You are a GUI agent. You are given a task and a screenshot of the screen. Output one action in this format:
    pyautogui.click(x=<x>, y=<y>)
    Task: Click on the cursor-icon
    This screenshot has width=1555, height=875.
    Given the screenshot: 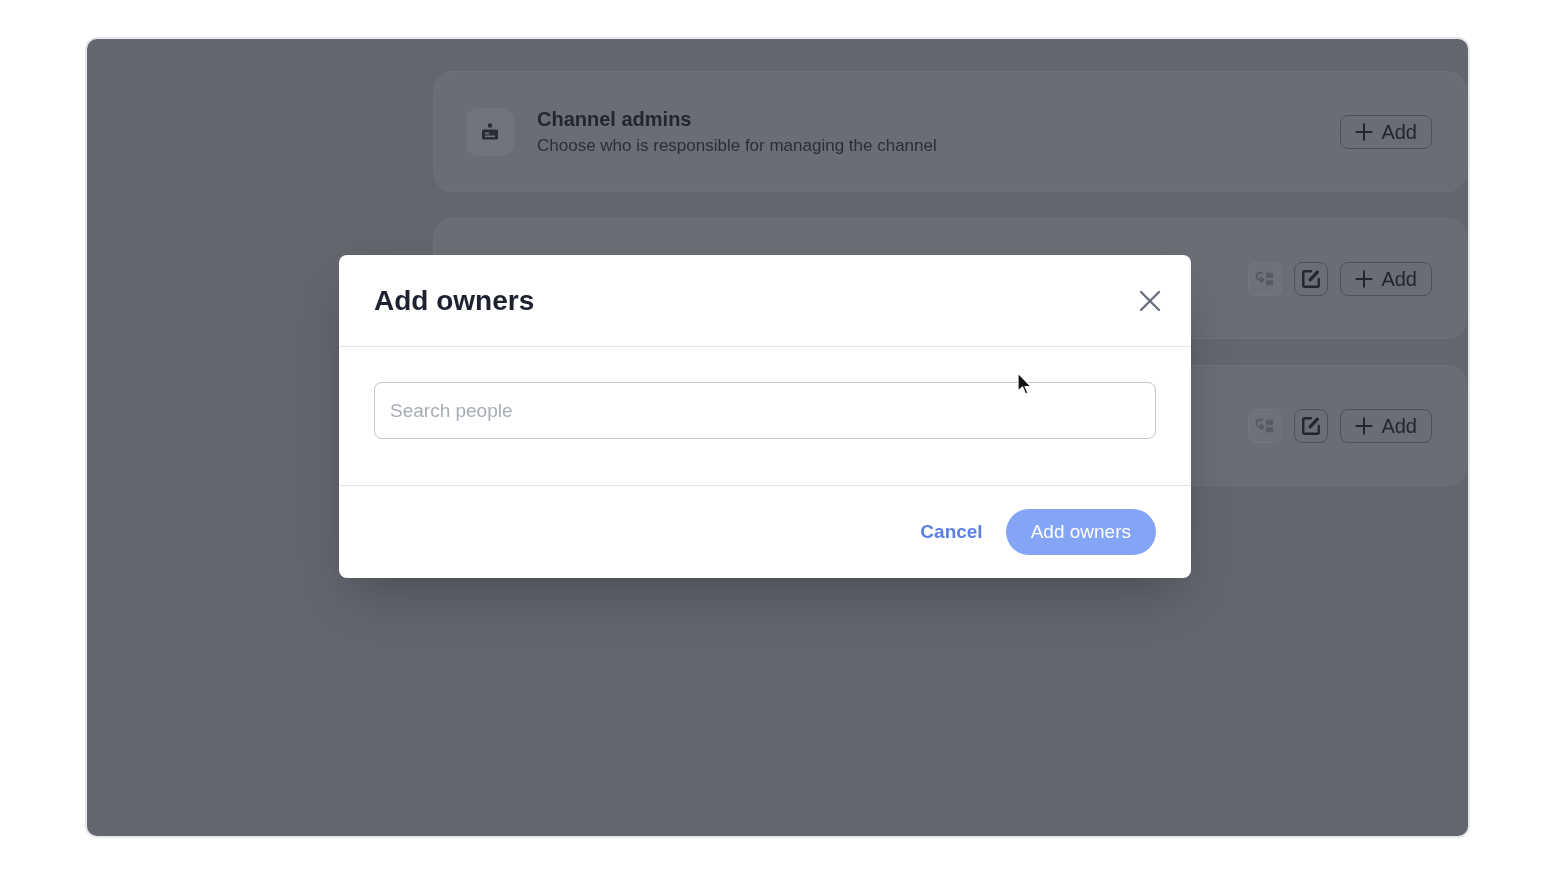 What is the action you would take?
    pyautogui.click(x=1024, y=383)
    